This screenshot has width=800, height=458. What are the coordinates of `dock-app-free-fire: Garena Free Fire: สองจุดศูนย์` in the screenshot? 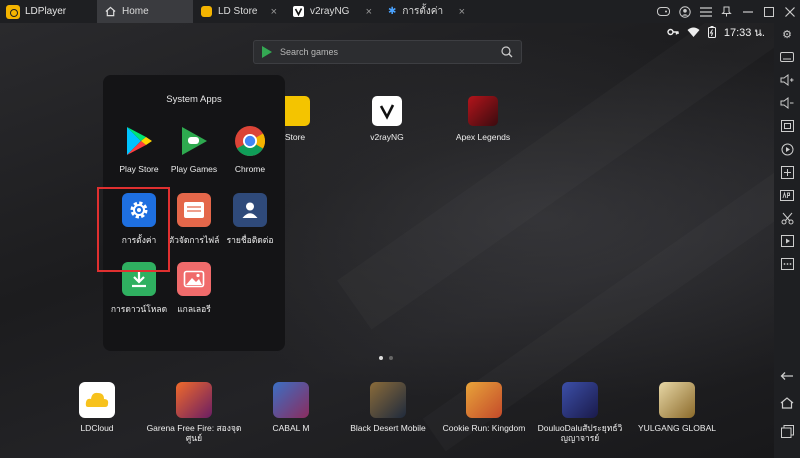 It's located at (194, 412).